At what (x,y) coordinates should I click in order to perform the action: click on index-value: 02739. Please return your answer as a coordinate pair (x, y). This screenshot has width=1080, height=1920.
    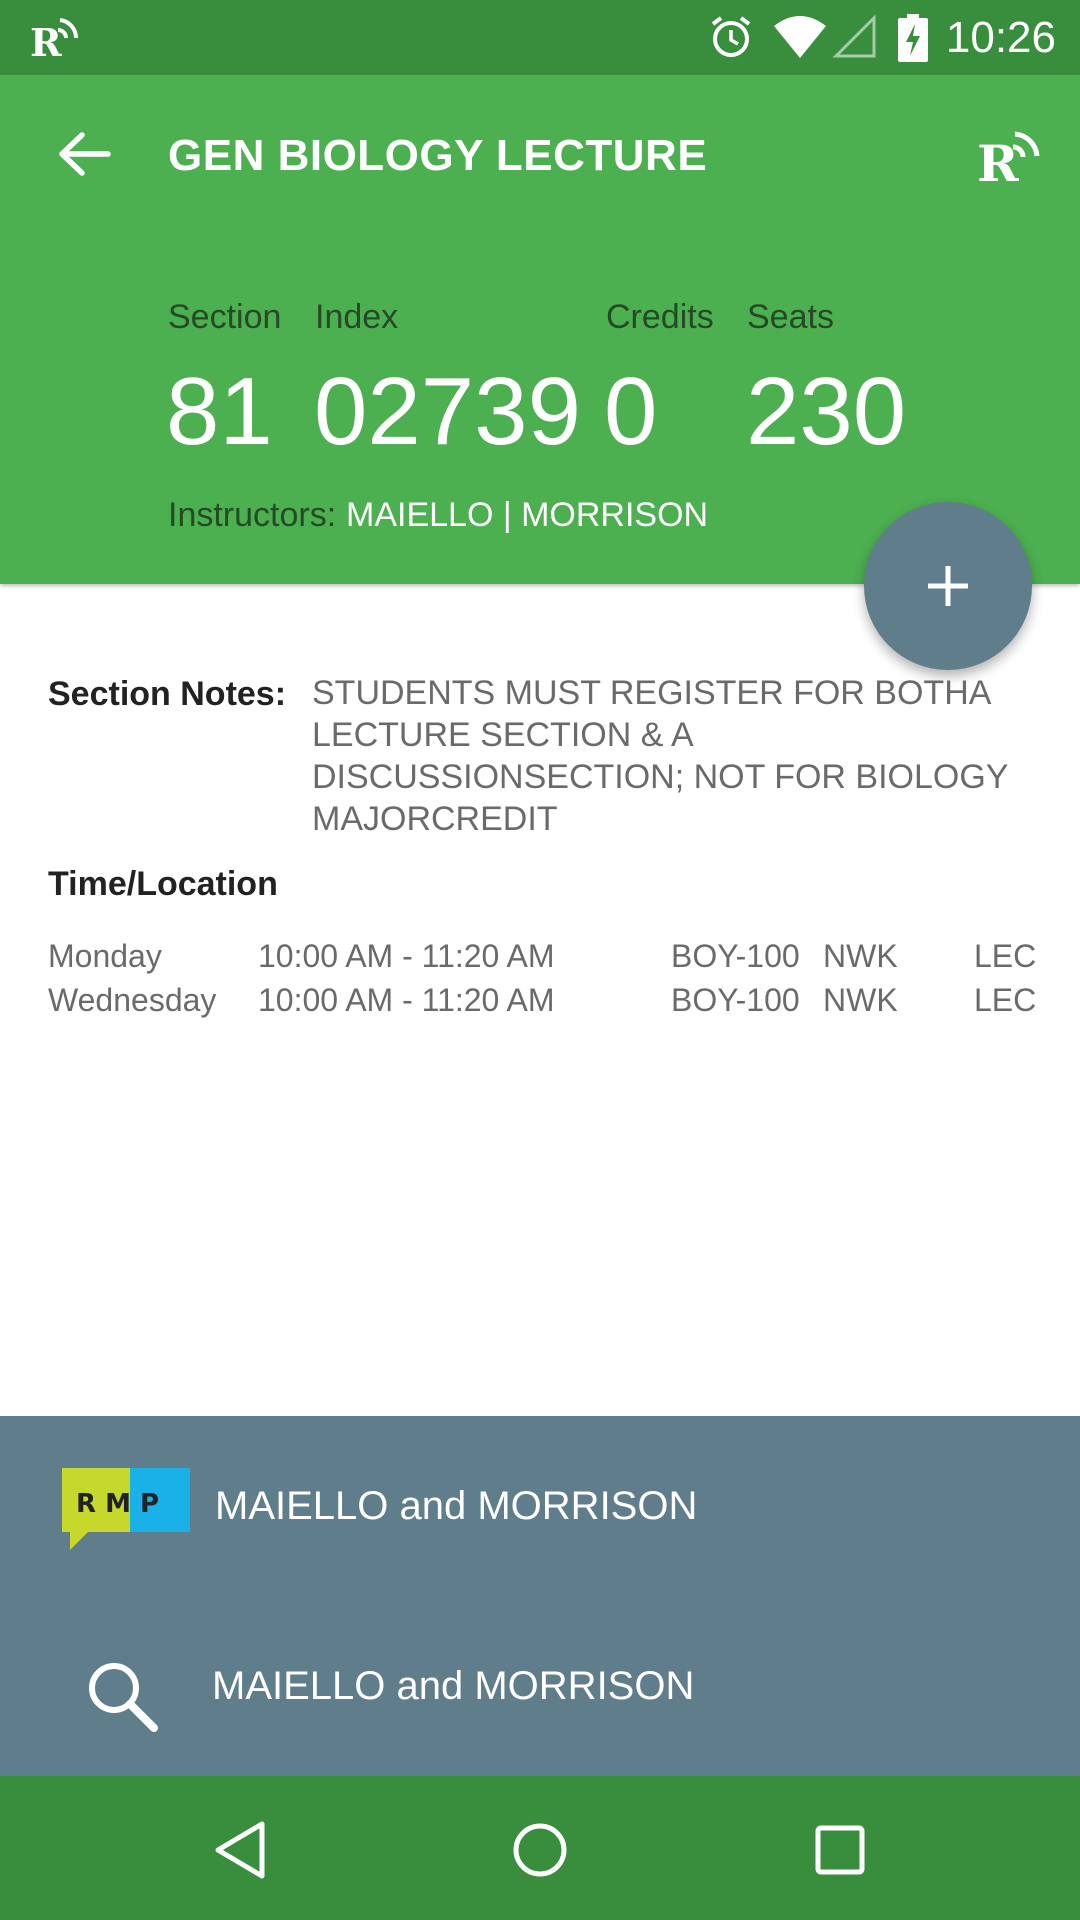
    Looking at the image, I should click on (447, 411).